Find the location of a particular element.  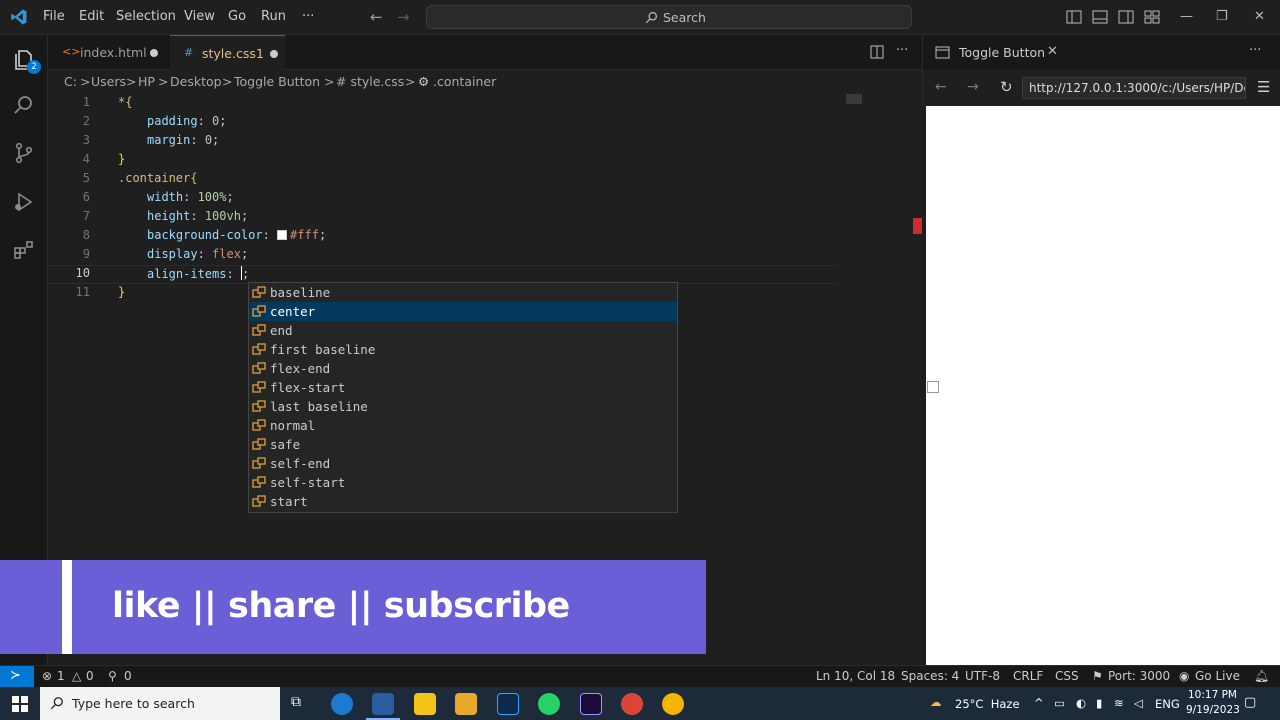

breadcrumb-item: C: is located at coordinates (70, 81).